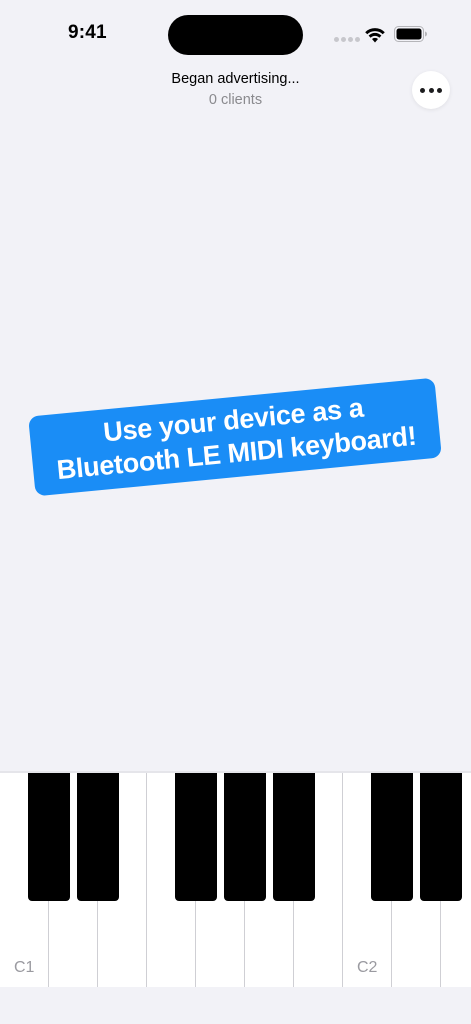 The width and height of the screenshot is (471, 1024). I want to click on wifi-icon, so click(375, 35).